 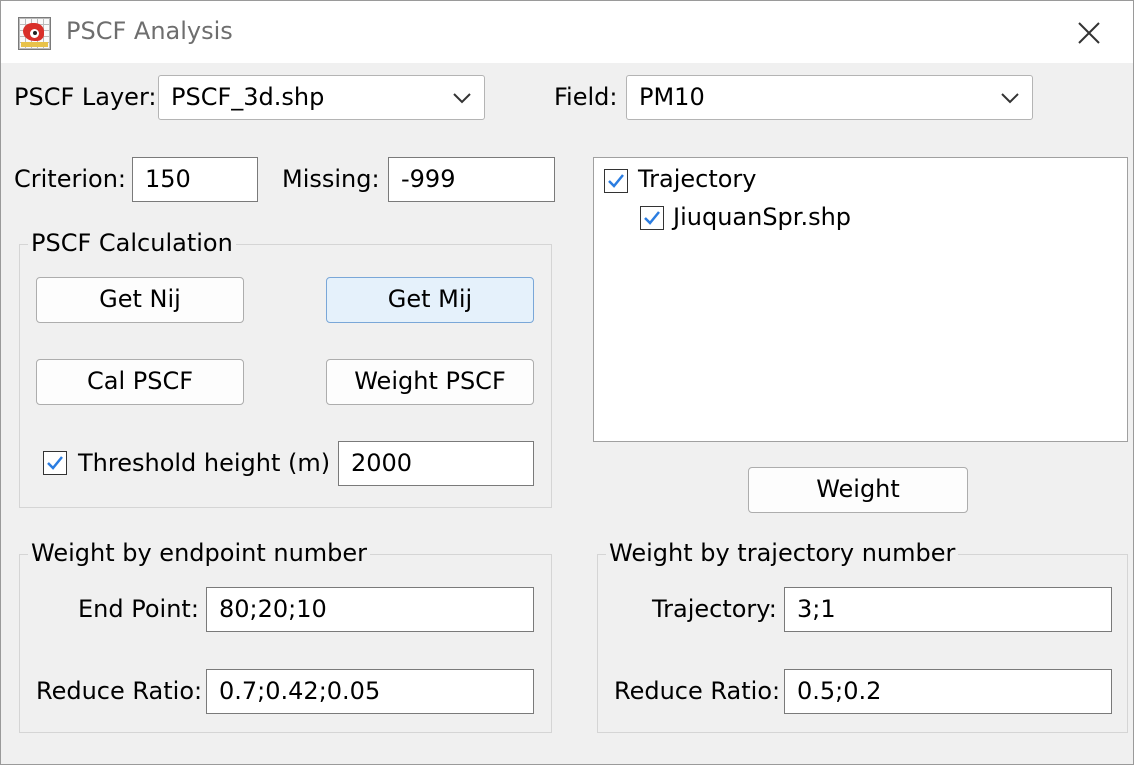 I want to click on trajectory-child-label: JiuquanSpr.shp, so click(x=762, y=217).